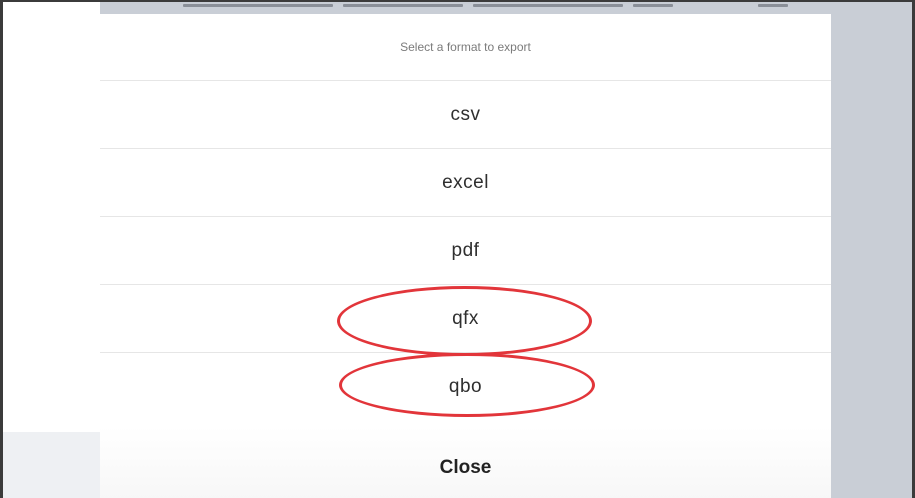  What do you see at coordinates (483, 7) in the screenshot?
I see `background-obscured-text` at bounding box center [483, 7].